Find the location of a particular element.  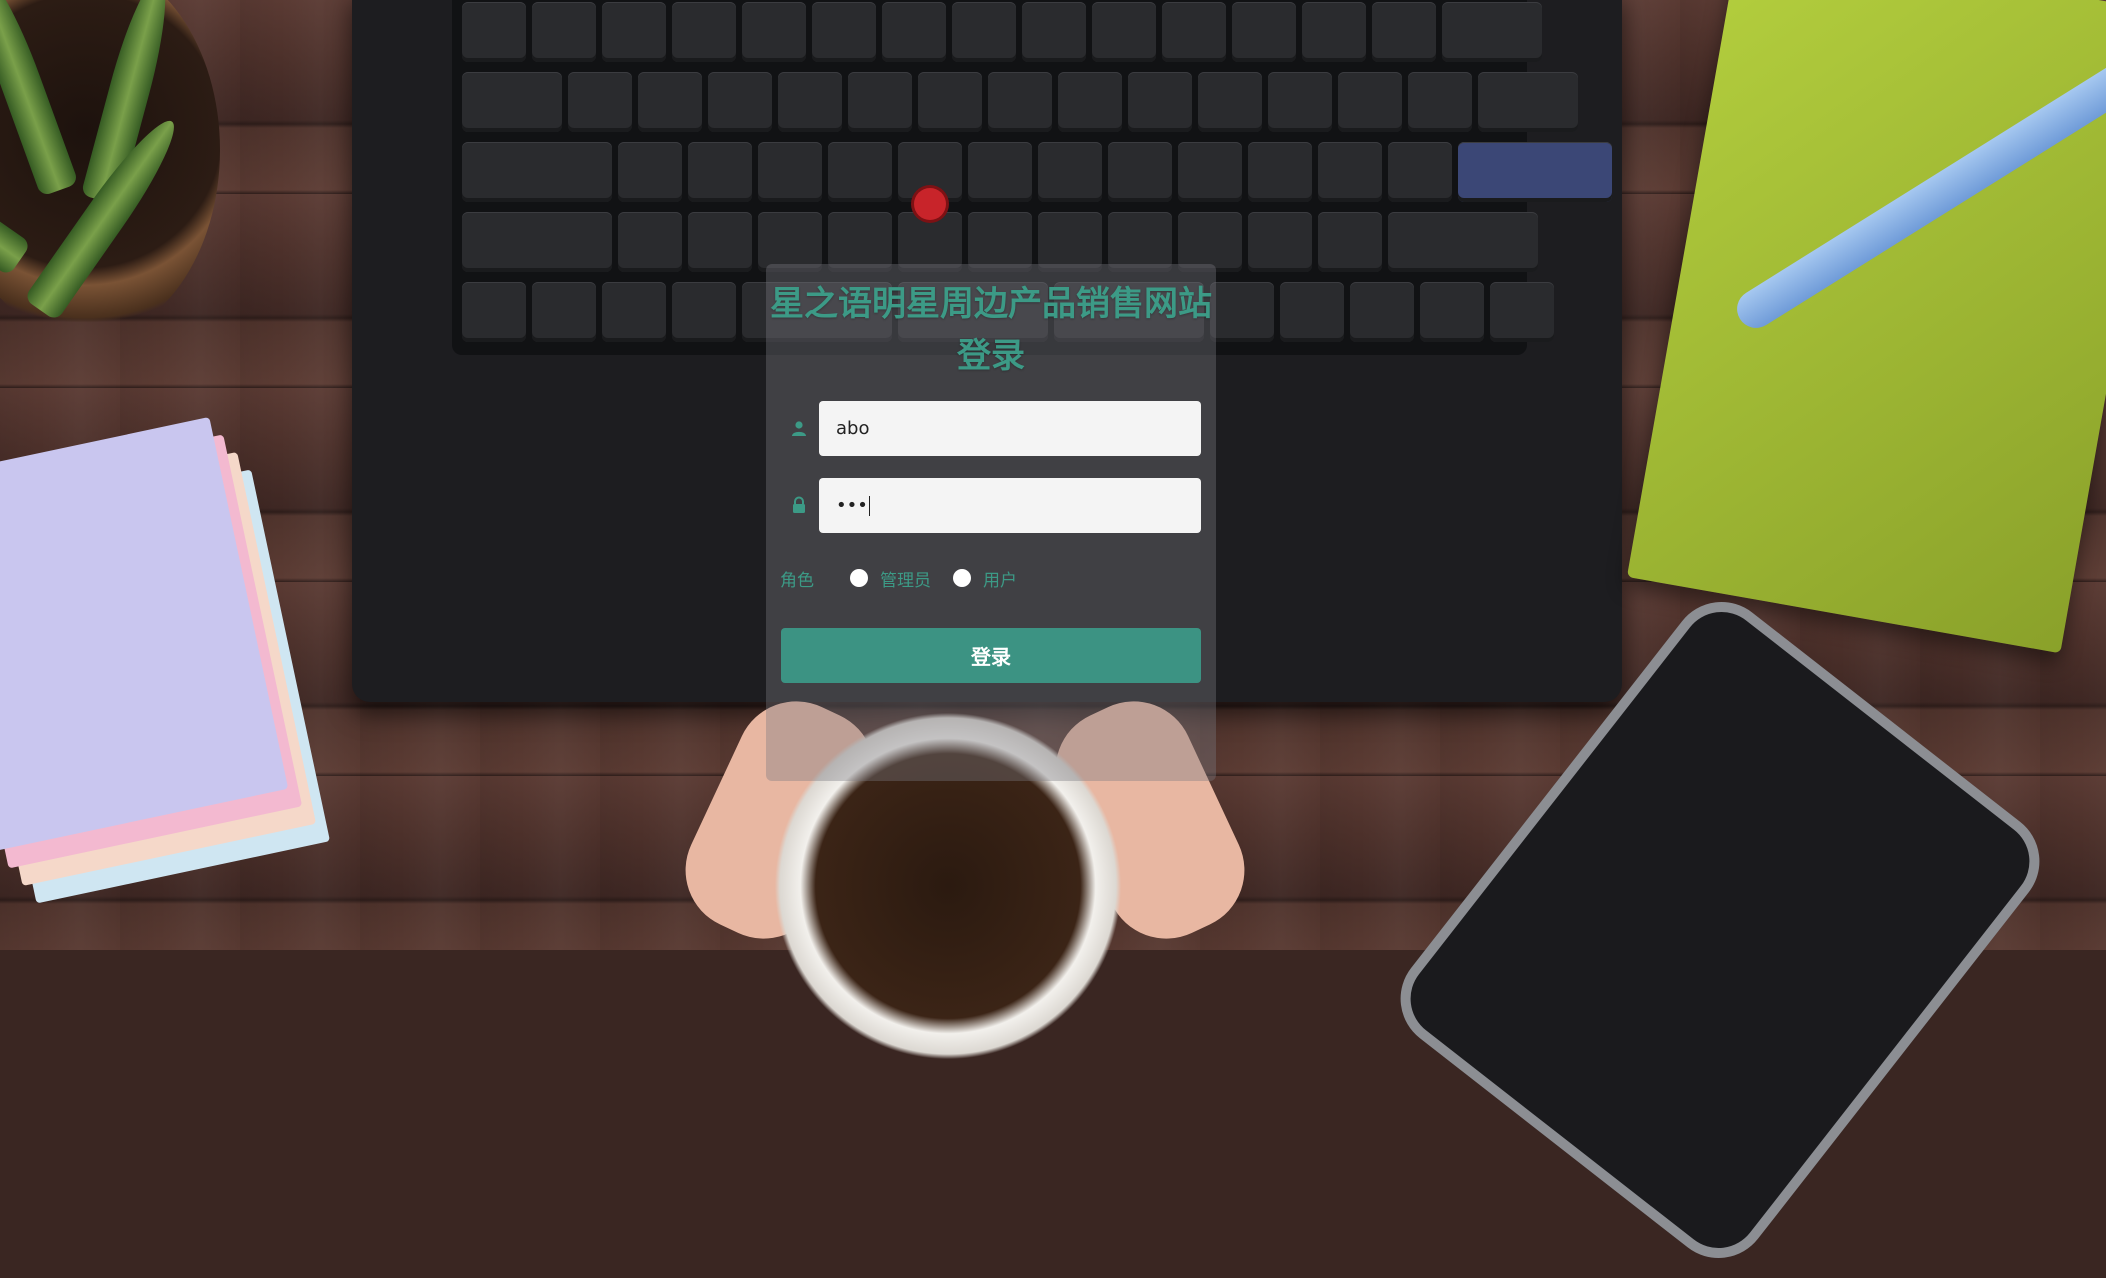

role-label: 角色 is located at coordinates (797, 580).